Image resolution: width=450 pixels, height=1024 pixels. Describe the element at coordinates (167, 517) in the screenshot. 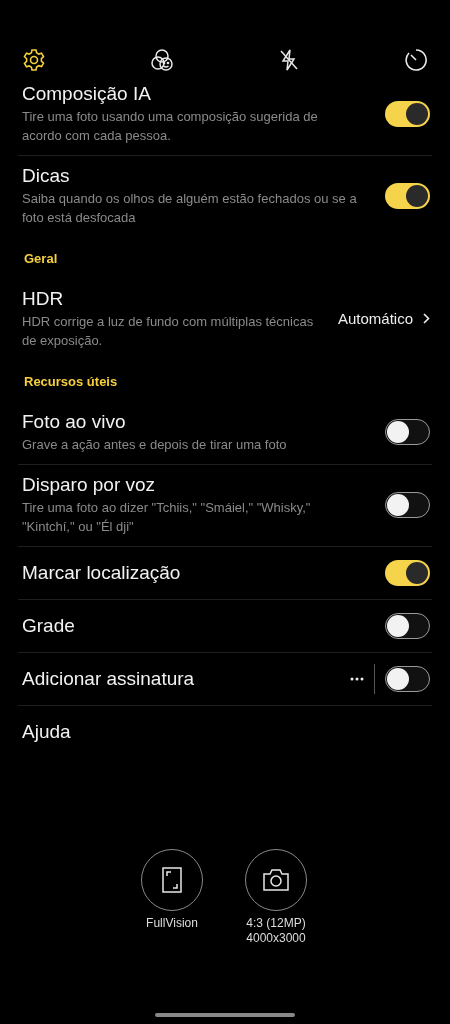

I see `setting-description: Tire uma foto ao dizer "Tchiis," "Smáiel," "Whisky," "Kintchí," ou "Él dji"` at that location.